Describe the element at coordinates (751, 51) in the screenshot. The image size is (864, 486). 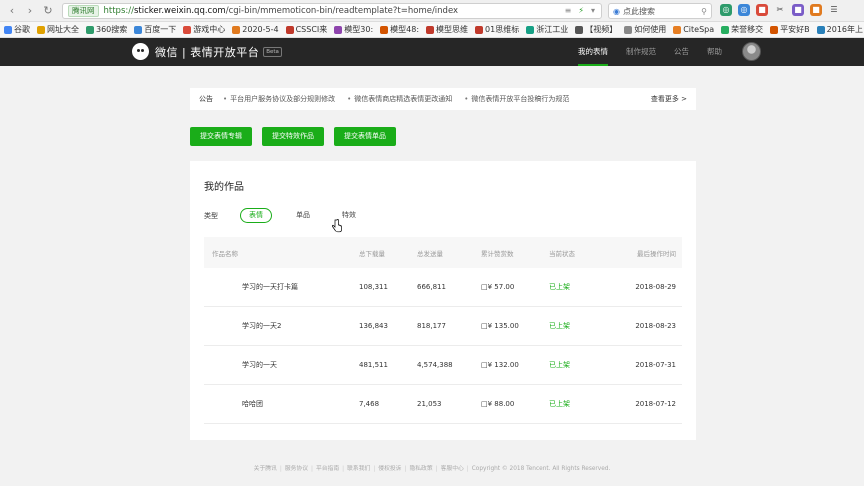
I see `avatar` at that location.